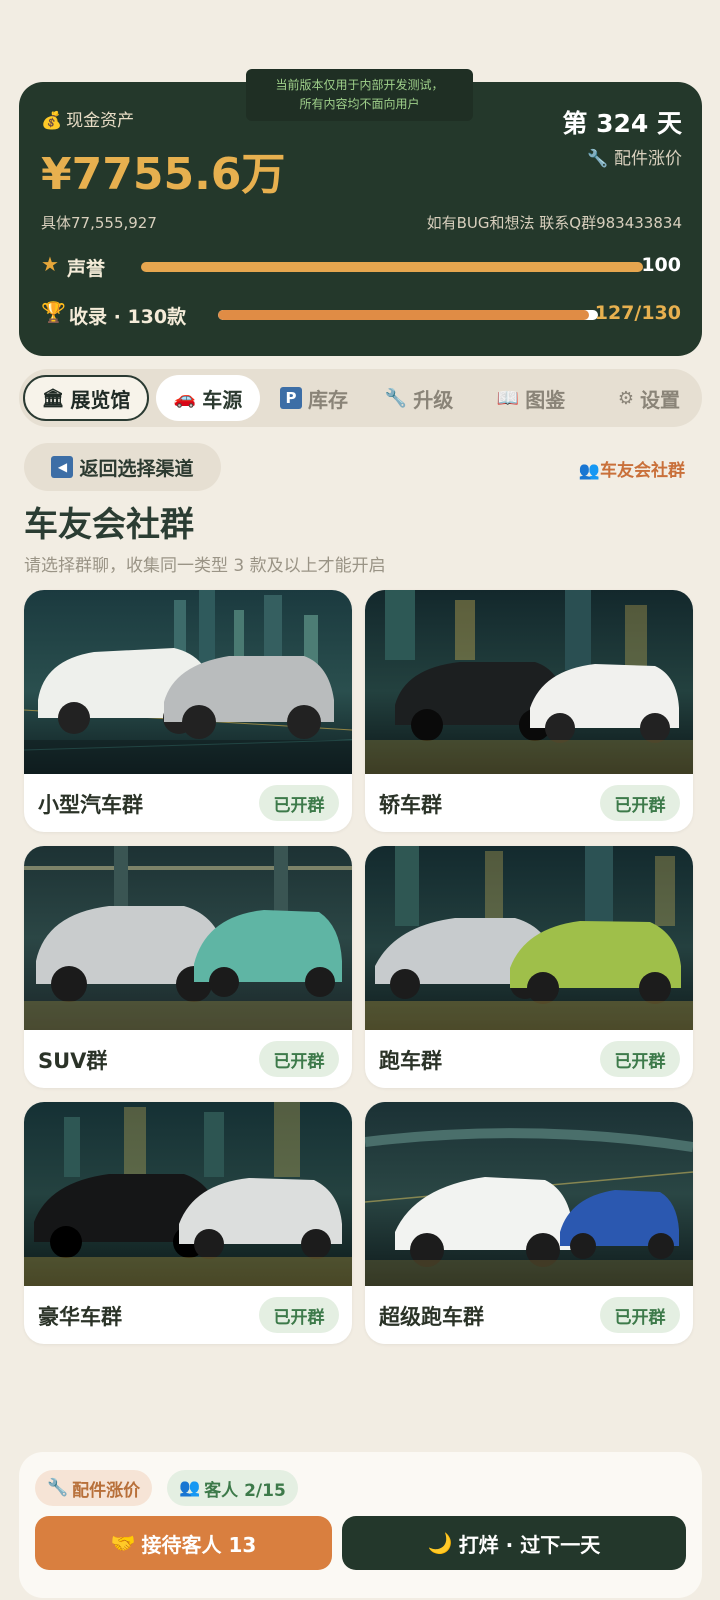 The width and height of the screenshot is (720, 1600). What do you see at coordinates (431, 1317) in the screenshot?
I see `group-name: 超级跑车群` at bounding box center [431, 1317].